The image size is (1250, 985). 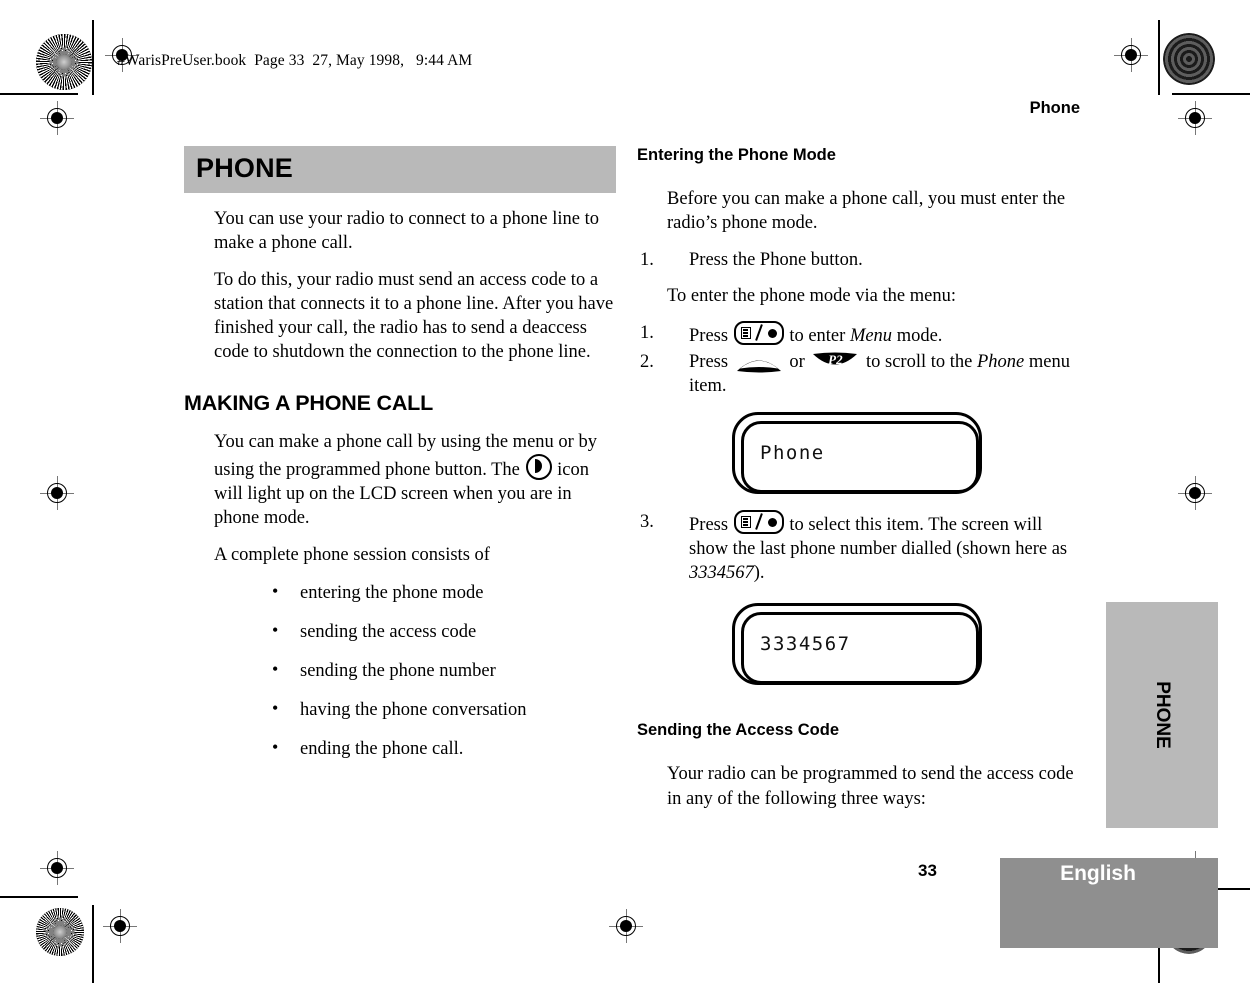 I want to click on step-text-post: to scroll to the, so click(x=919, y=362).